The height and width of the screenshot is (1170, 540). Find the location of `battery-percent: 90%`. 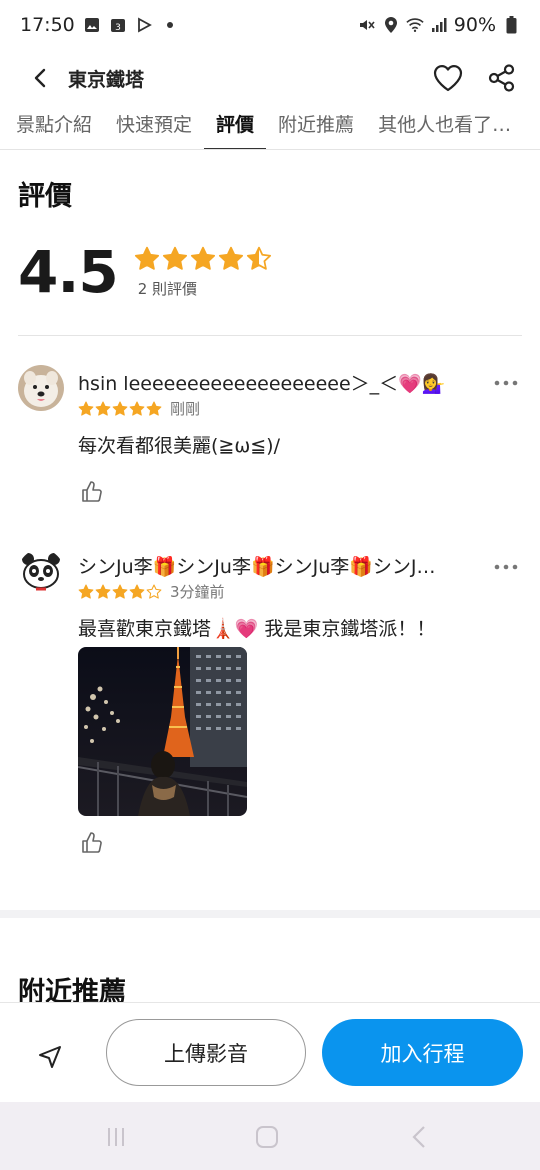

battery-percent: 90% is located at coordinates (474, 25).